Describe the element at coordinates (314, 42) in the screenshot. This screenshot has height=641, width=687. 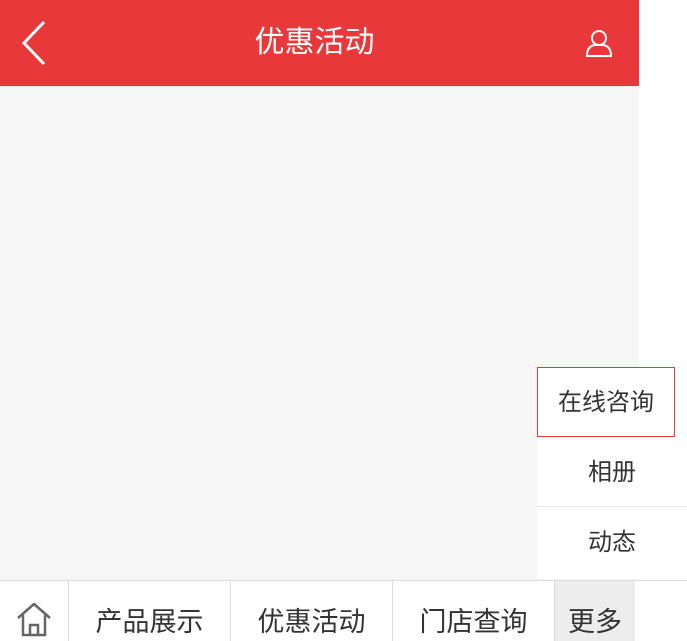
I see `page-title: 优惠活动` at that location.